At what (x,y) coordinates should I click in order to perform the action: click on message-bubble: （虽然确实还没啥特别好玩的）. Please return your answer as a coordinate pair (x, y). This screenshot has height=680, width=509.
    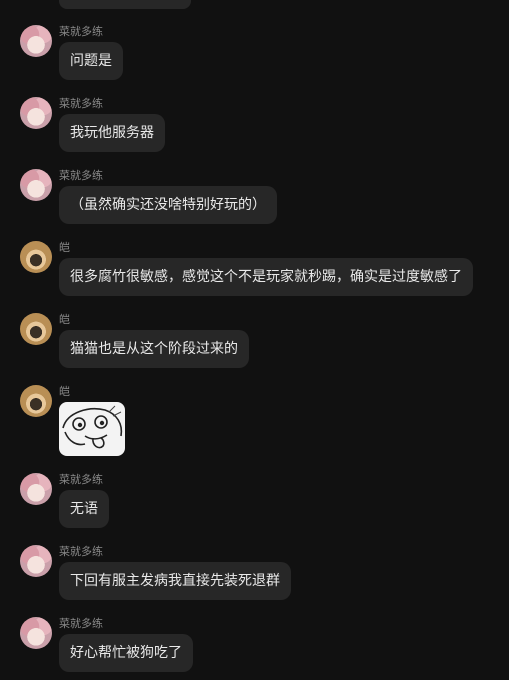
    Looking at the image, I should click on (168, 205).